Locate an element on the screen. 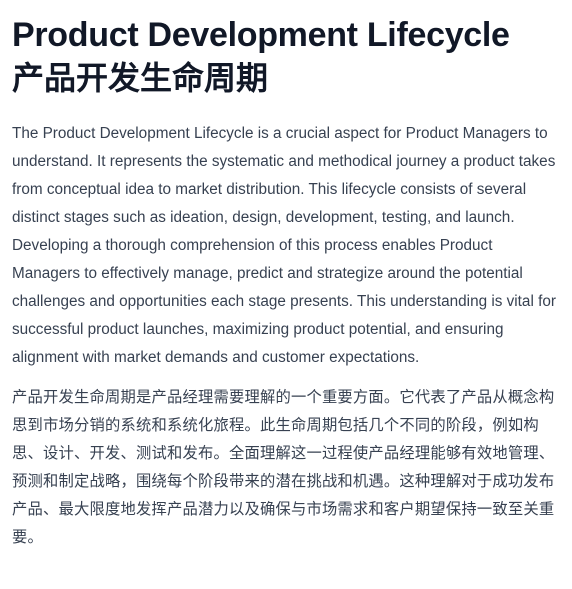  page-title-chinese: 产品开发生命周期 is located at coordinates (140, 78).